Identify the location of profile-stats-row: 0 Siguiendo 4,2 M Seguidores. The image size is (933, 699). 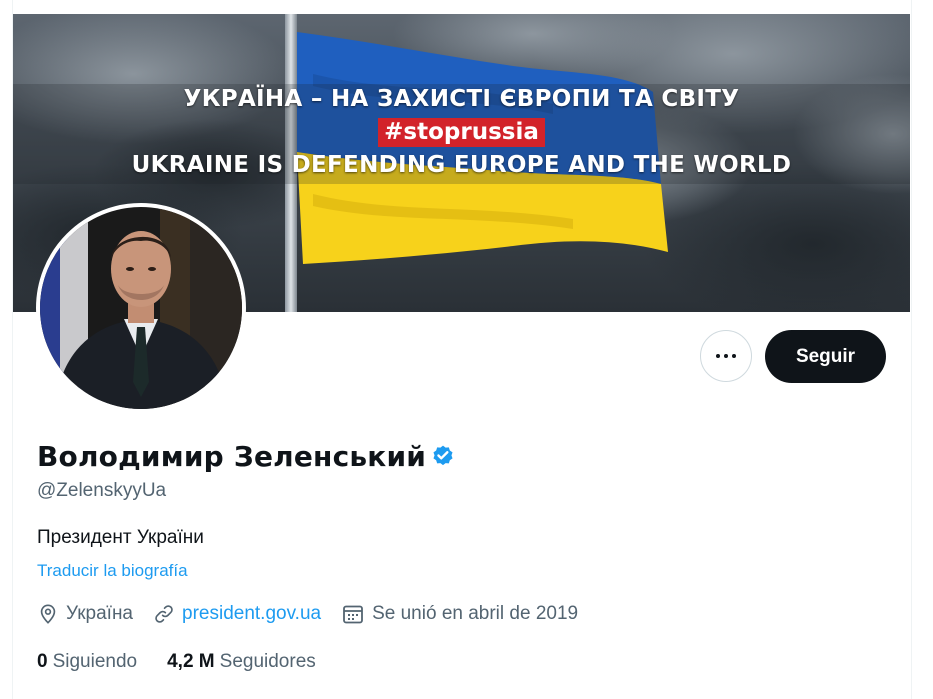
(191, 662).